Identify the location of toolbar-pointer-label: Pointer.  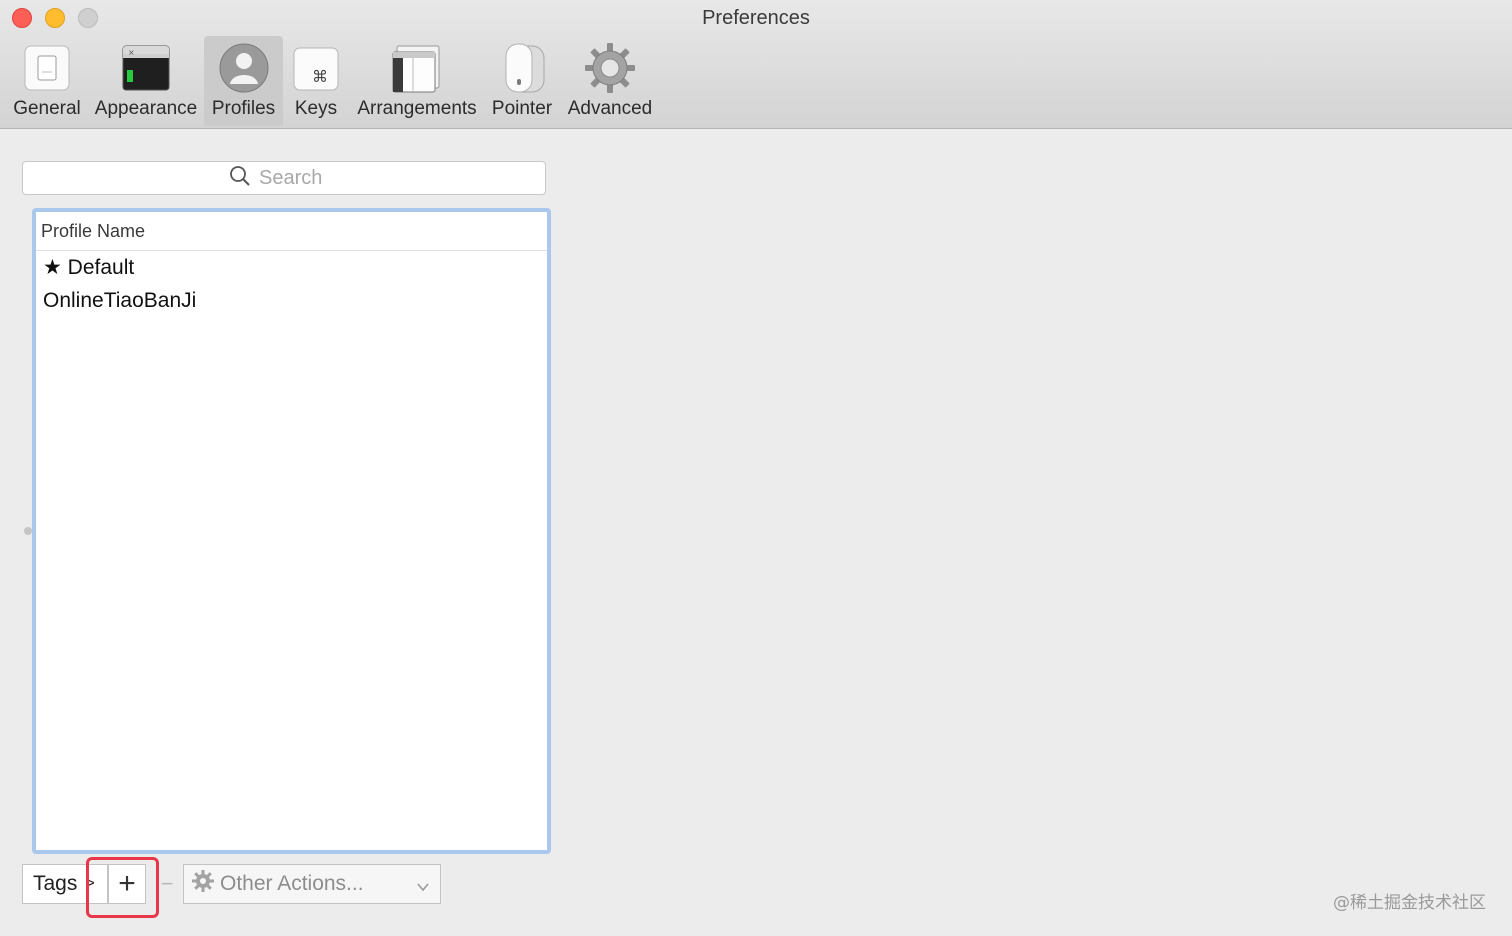
(522, 108).